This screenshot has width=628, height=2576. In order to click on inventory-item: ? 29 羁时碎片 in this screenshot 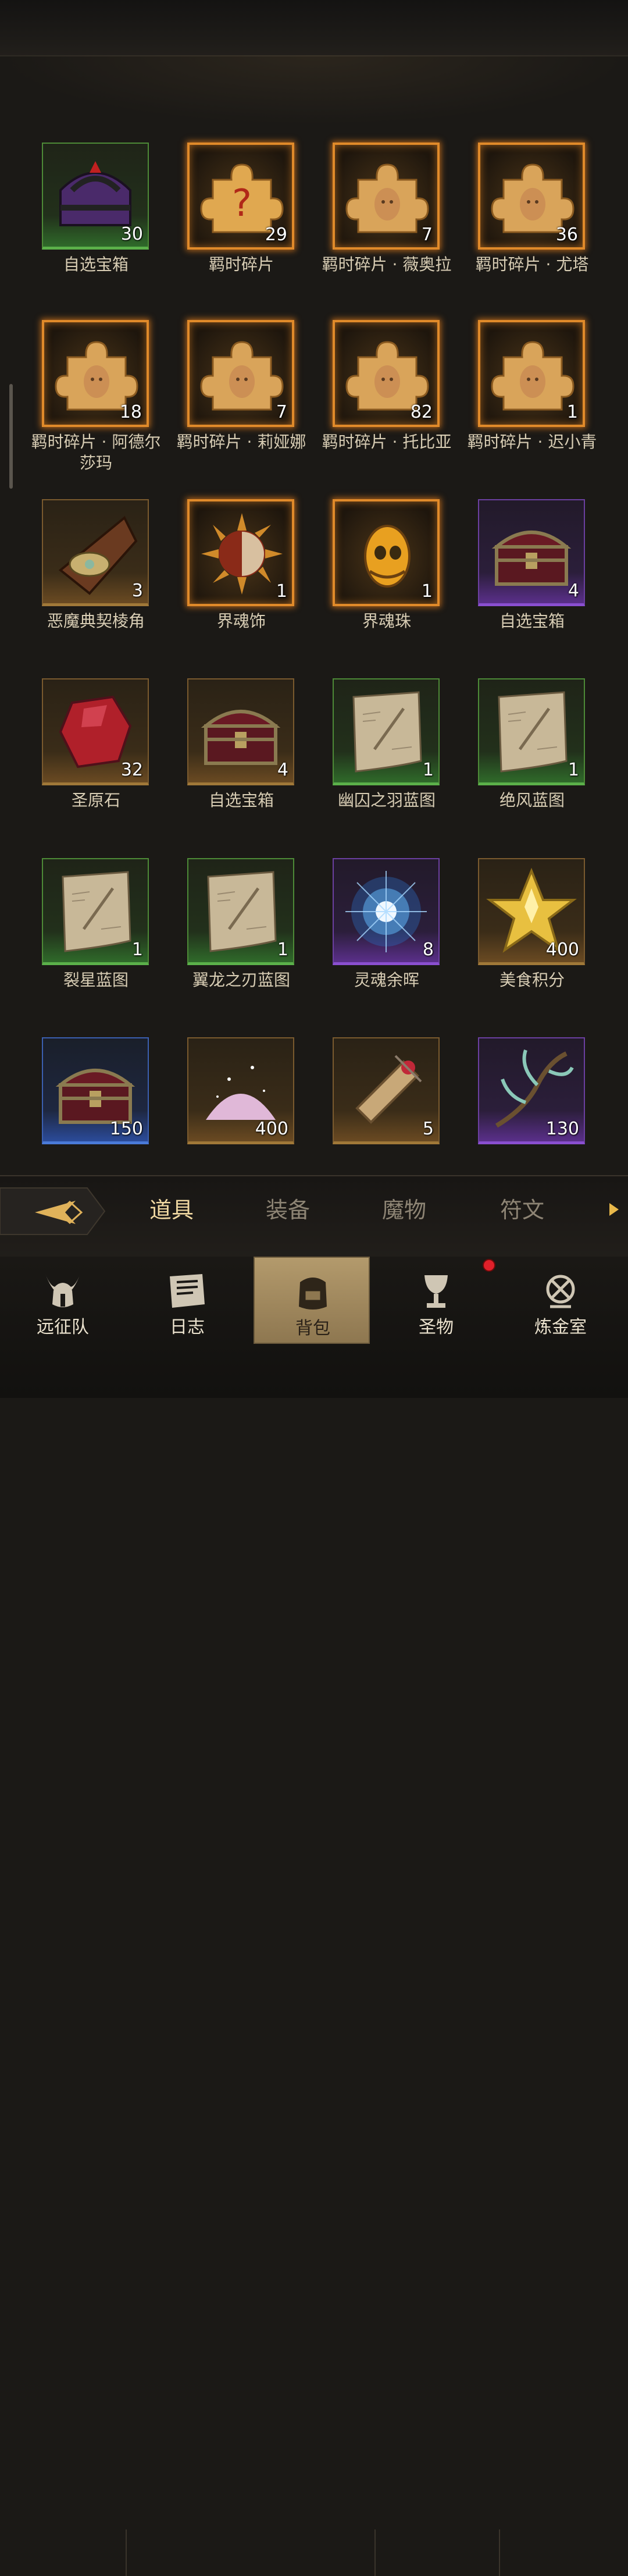, I will do `click(224, 216)`.